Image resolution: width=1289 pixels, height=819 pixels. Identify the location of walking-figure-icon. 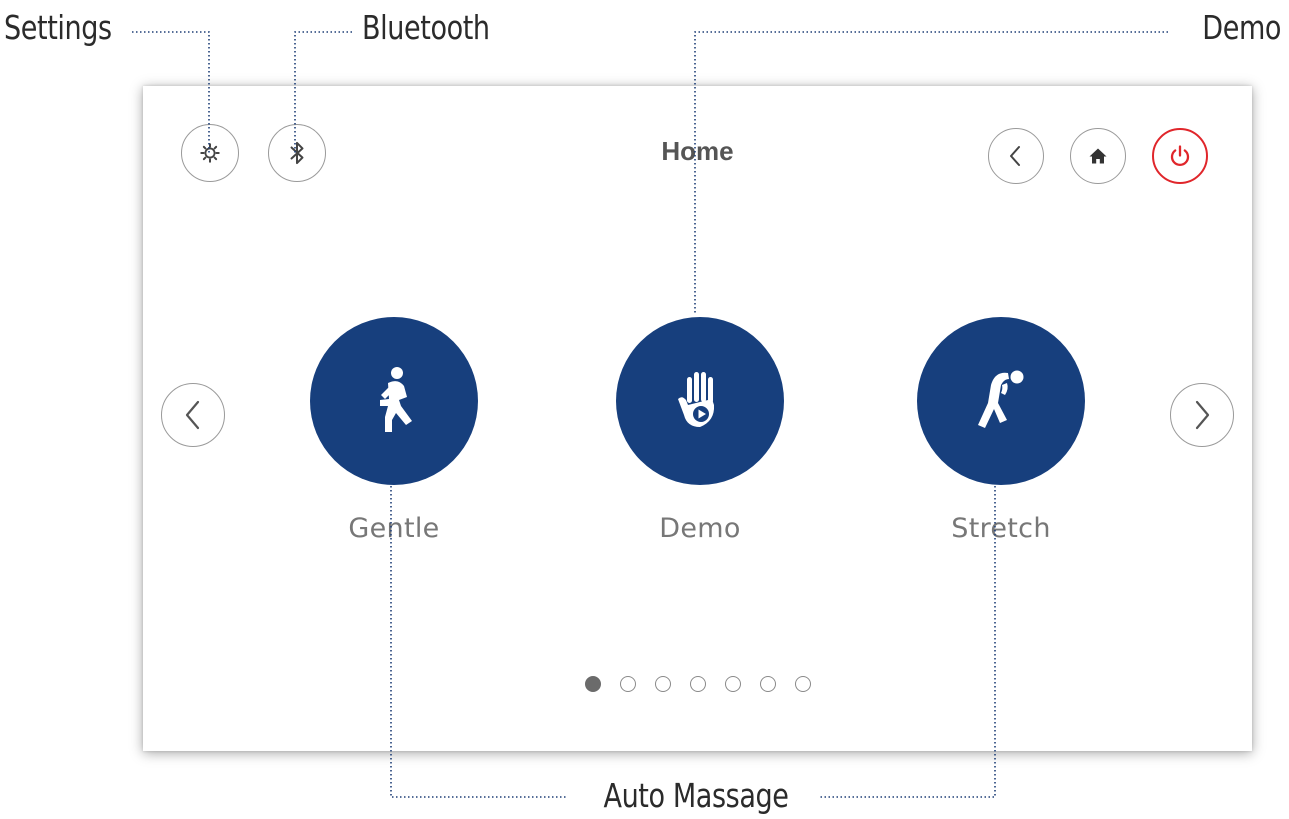
(396, 399).